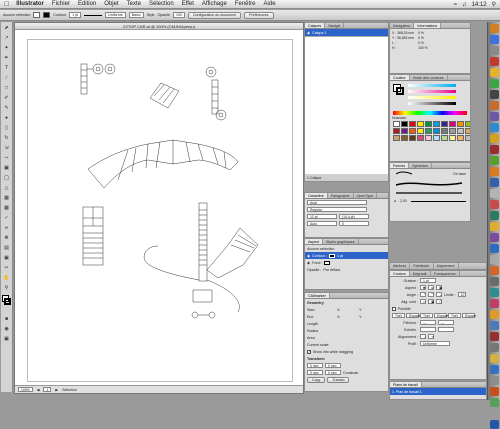 This screenshot has width=500, height=429. I want to click on tab-navigator-short: Navigat, so click(335, 25).